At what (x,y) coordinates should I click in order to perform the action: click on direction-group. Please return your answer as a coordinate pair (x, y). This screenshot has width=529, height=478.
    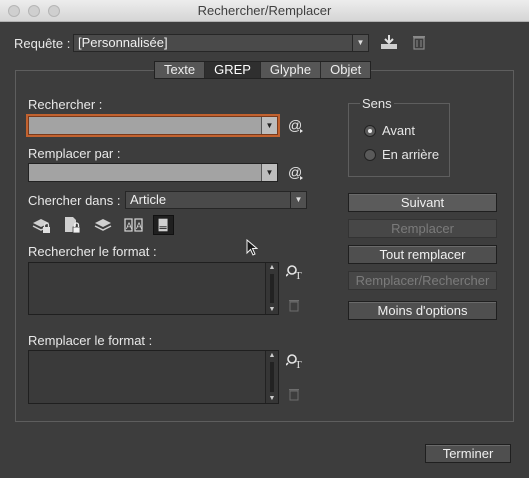
    Looking at the image, I should click on (399, 140).